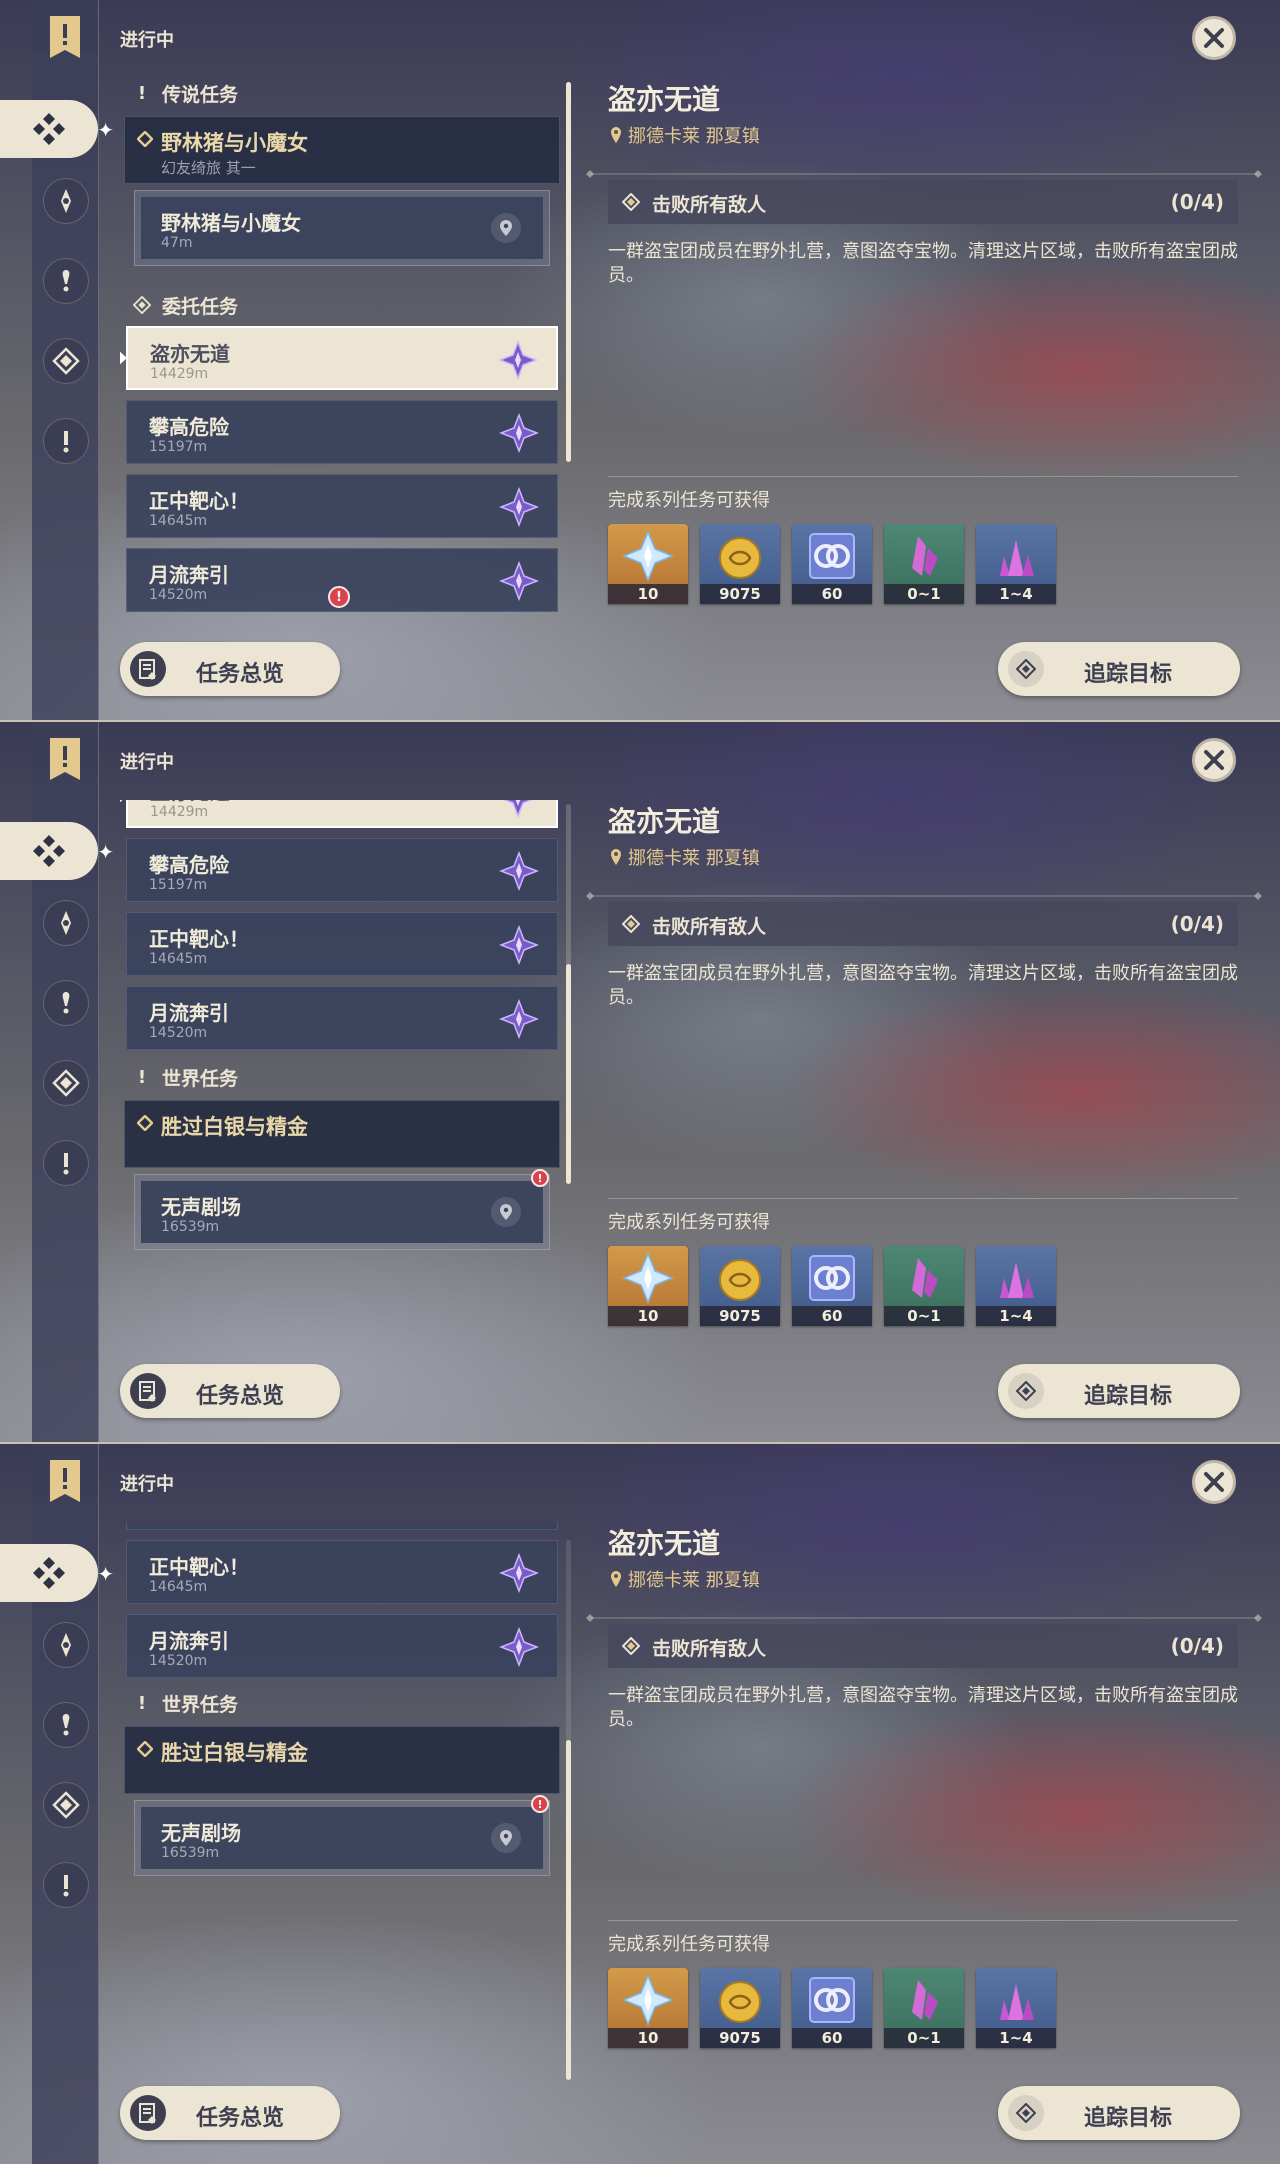 The height and width of the screenshot is (2164, 1280). What do you see at coordinates (342, 150) in the screenshot?
I see `legend-quest-parent: 野林猪与小魔女 幻友绮旅 其一` at bounding box center [342, 150].